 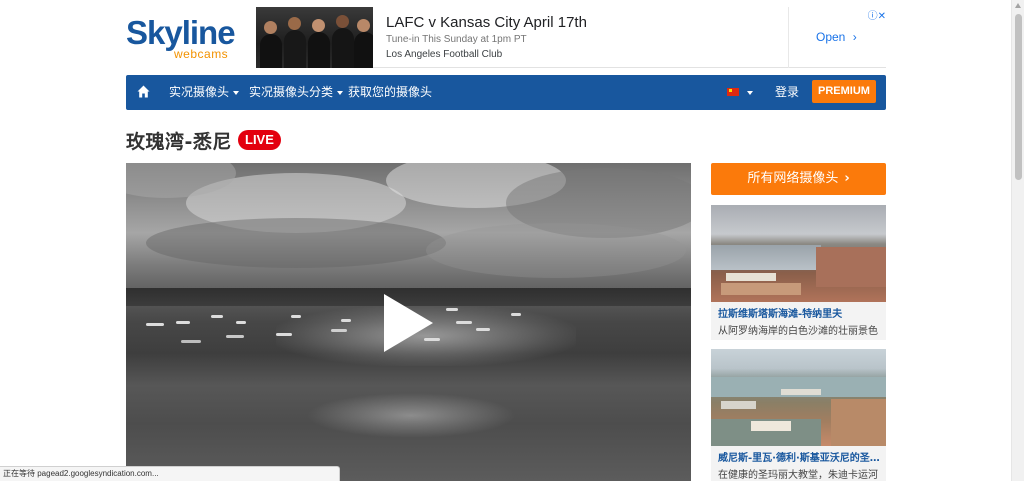 I want to click on ad-close-icon: ⓘ✕, so click(x=877, y=14).